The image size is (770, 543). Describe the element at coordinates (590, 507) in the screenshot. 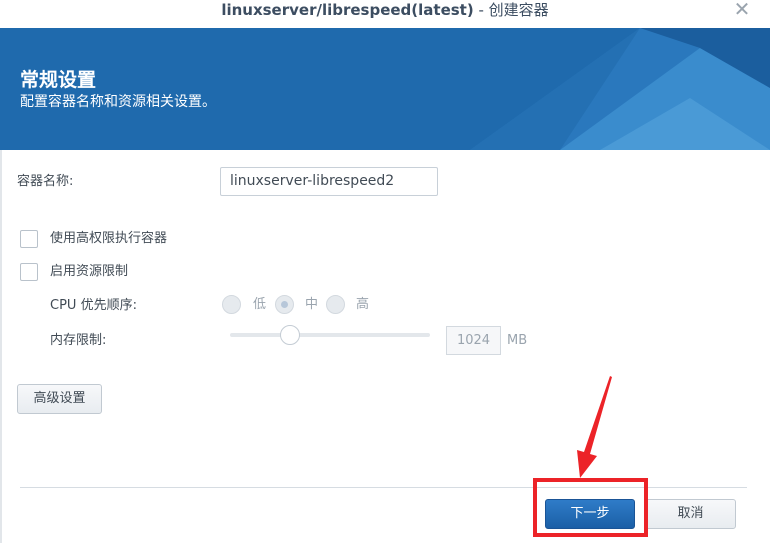

I see `next-button-highlight-box` at that location.